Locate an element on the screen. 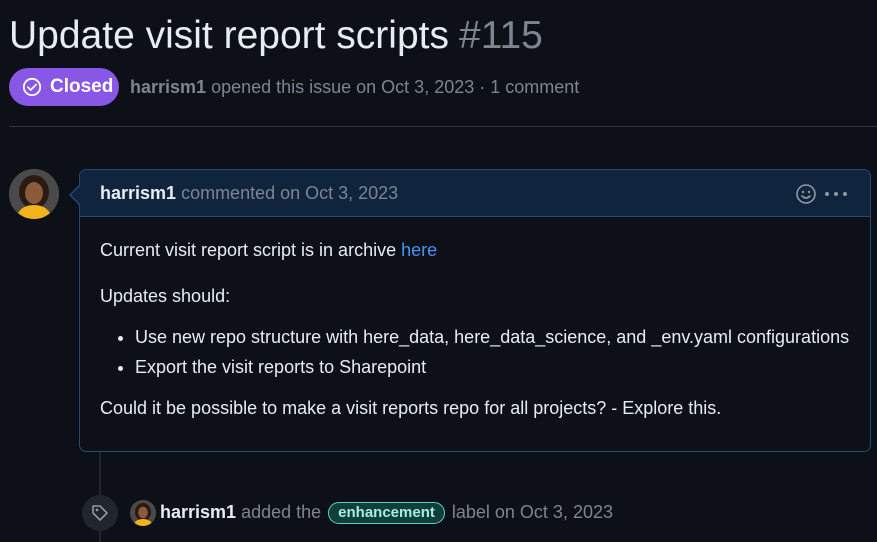 The image size is (877, 542). tag-icon is located at coordinates (100, 513).